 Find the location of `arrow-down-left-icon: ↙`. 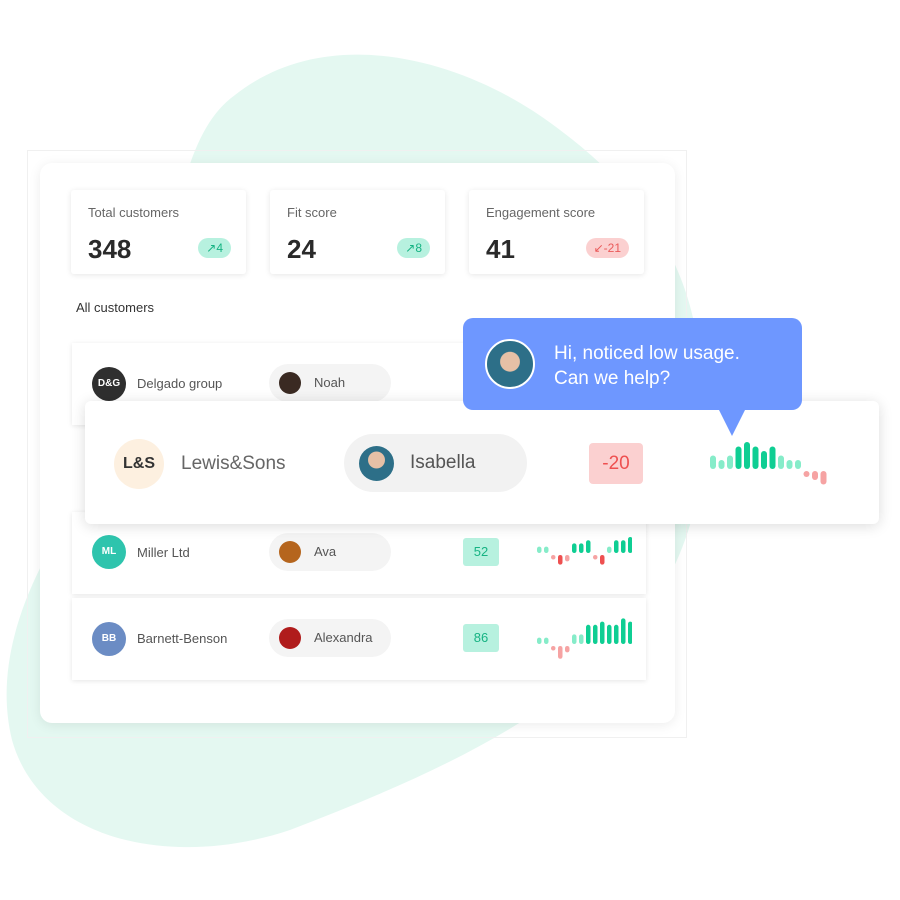

arrow-down-left-icon: ↙ is located at coordinates (598, 248).